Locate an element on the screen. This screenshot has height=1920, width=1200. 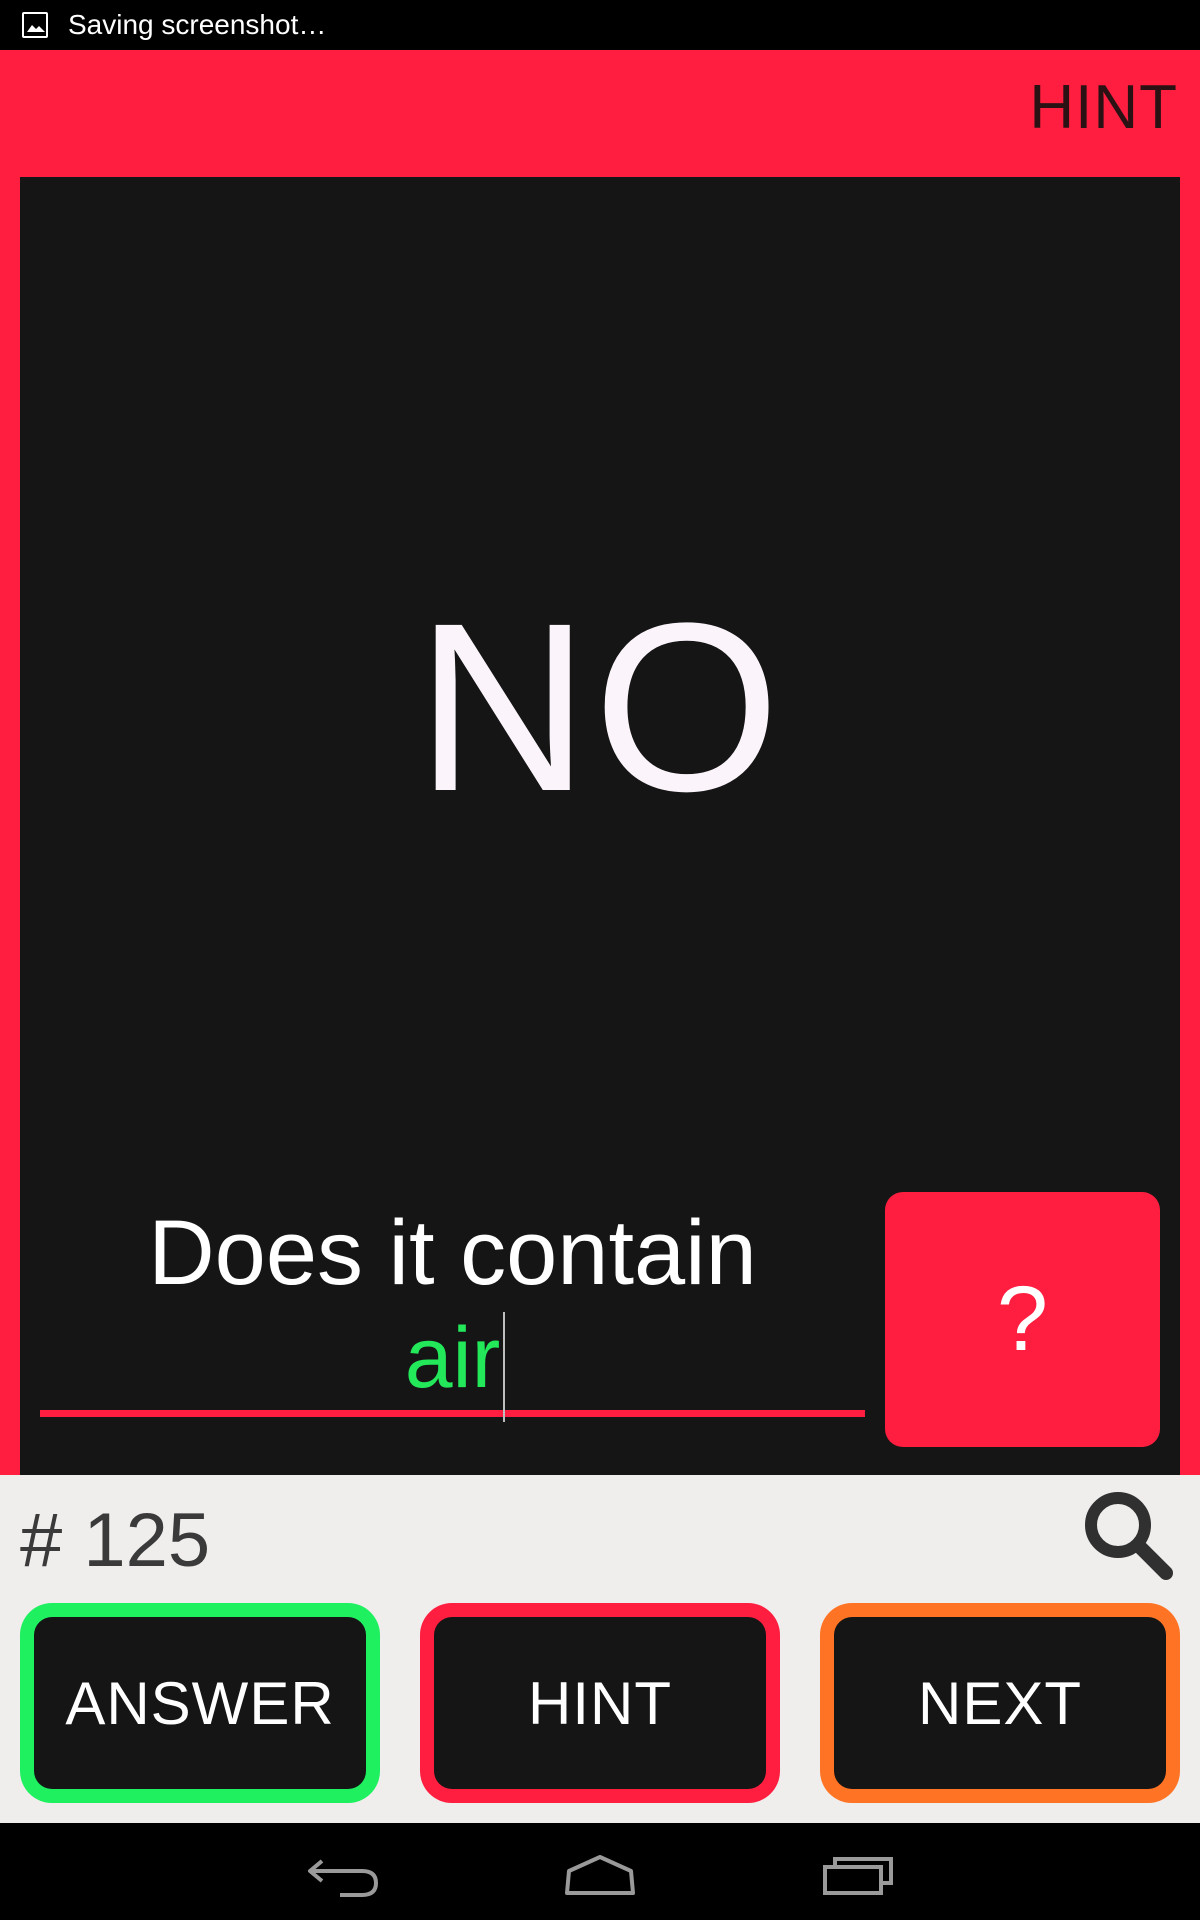
action-buttons: ANSWER HINT NEXT is located at coordinates (600, 1703).